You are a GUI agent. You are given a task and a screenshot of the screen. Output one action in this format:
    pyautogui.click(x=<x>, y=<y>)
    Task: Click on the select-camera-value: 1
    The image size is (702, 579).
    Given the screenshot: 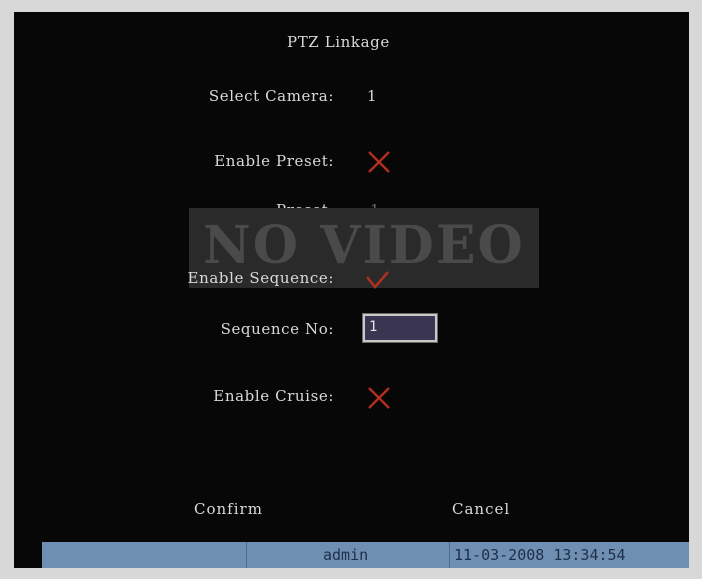 What is the action you would take?
    pyautogui.click(x=372, y=96)
    